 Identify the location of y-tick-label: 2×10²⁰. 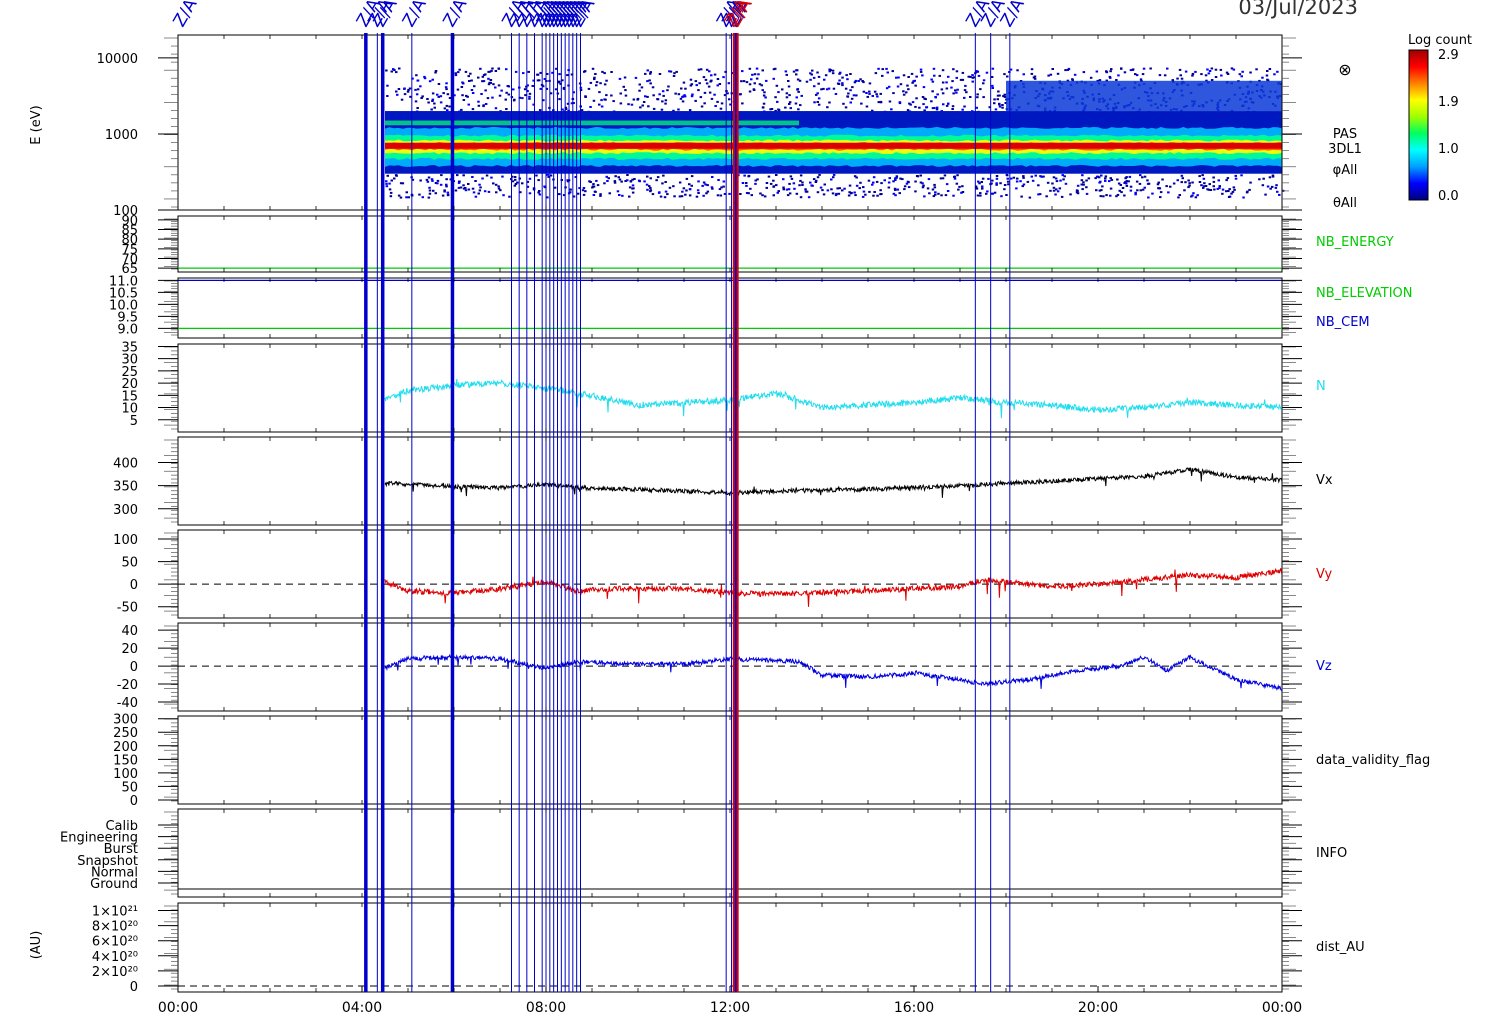
(115, 972).